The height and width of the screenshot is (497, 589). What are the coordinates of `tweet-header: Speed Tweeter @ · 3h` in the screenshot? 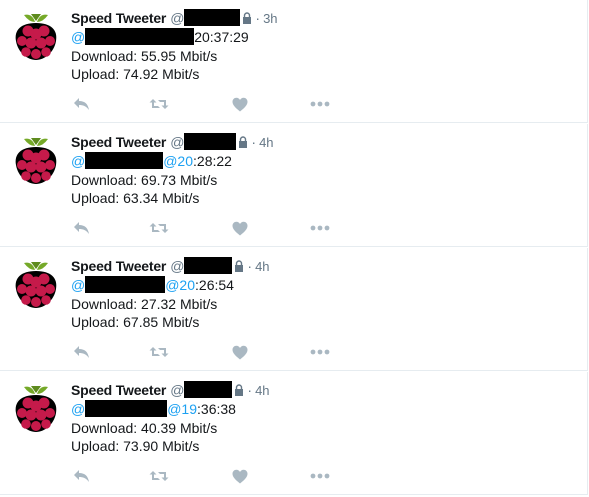 It's located at (174, 18).